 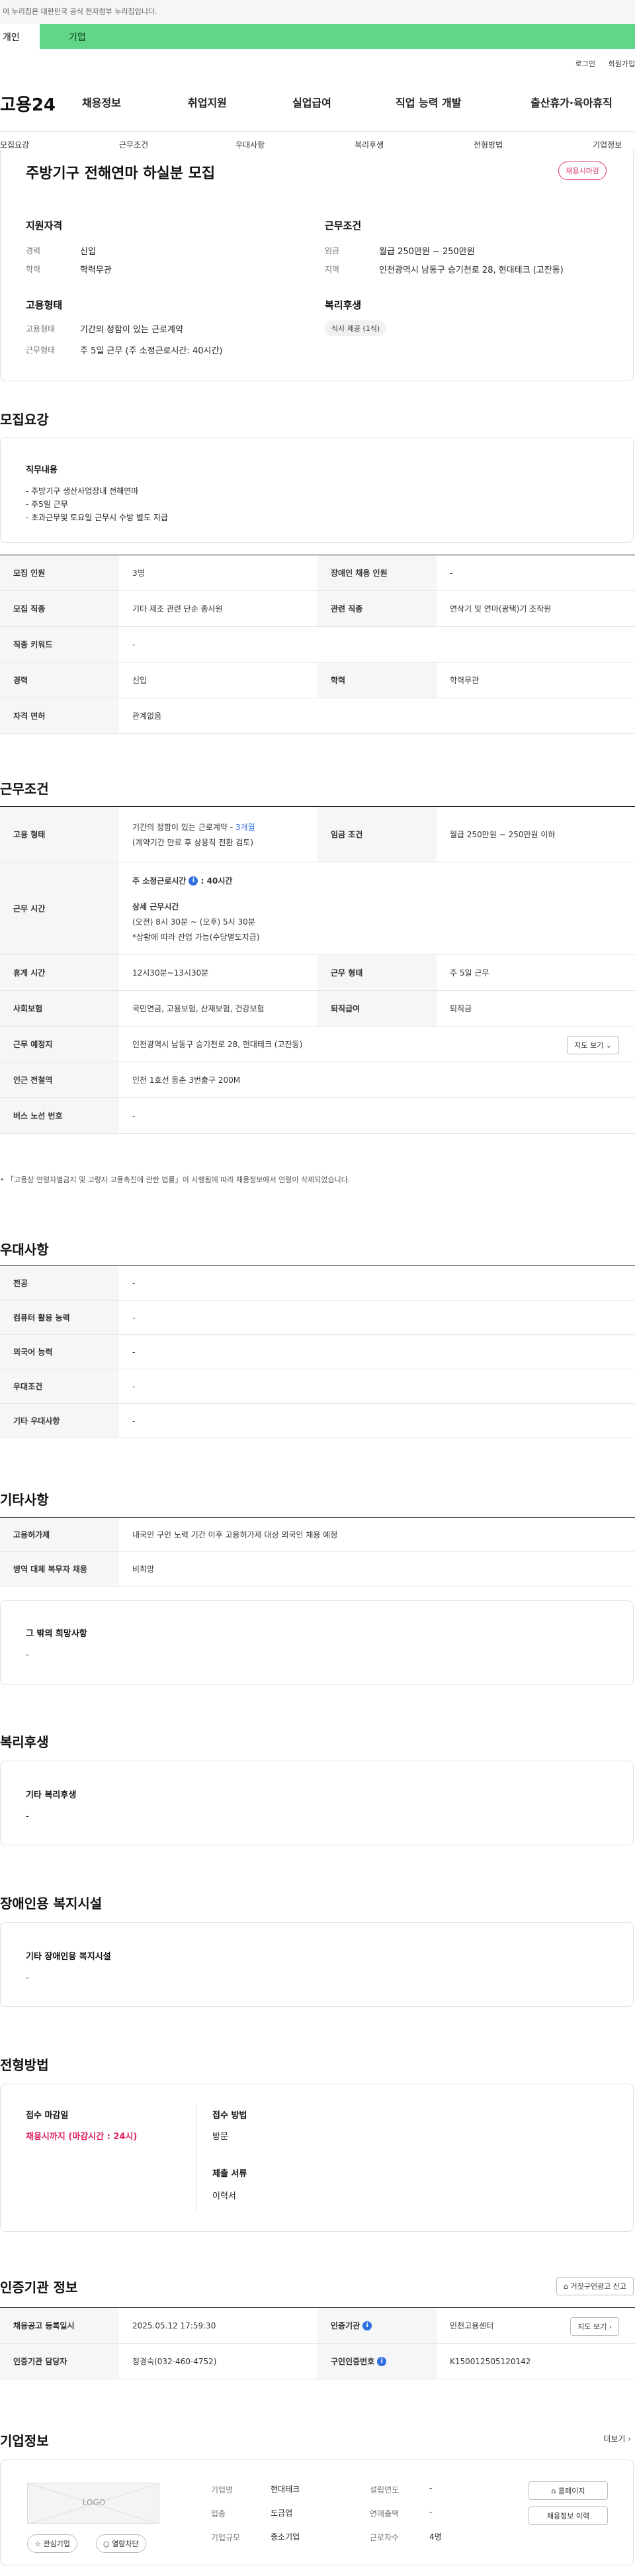 What do you see at coordinates (333, 269) in the screenshot?
I see `work-label: 지역` at bounding box center [333, 269].